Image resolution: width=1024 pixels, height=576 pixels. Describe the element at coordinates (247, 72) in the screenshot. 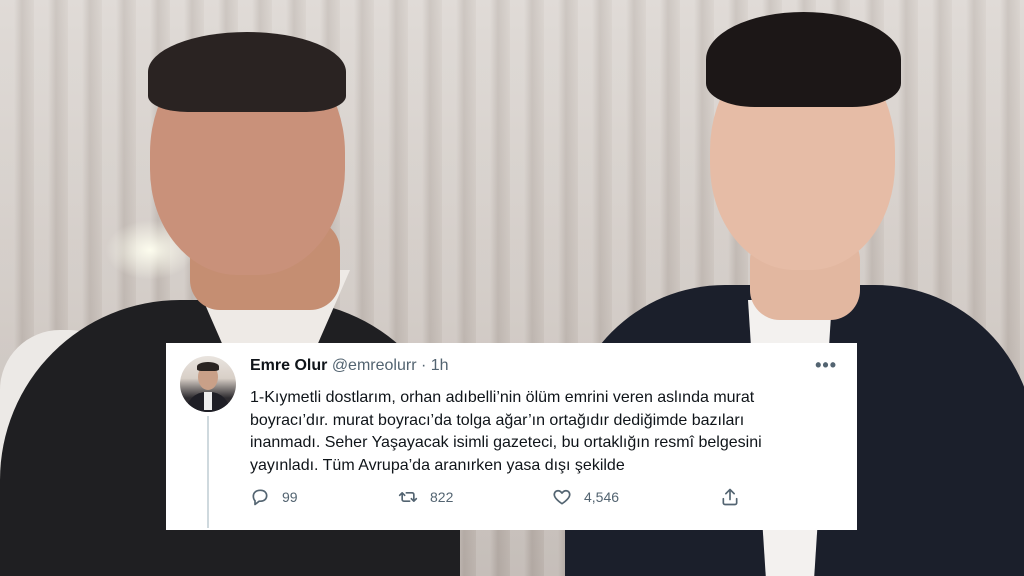

I see `left-person-hair` at that location.